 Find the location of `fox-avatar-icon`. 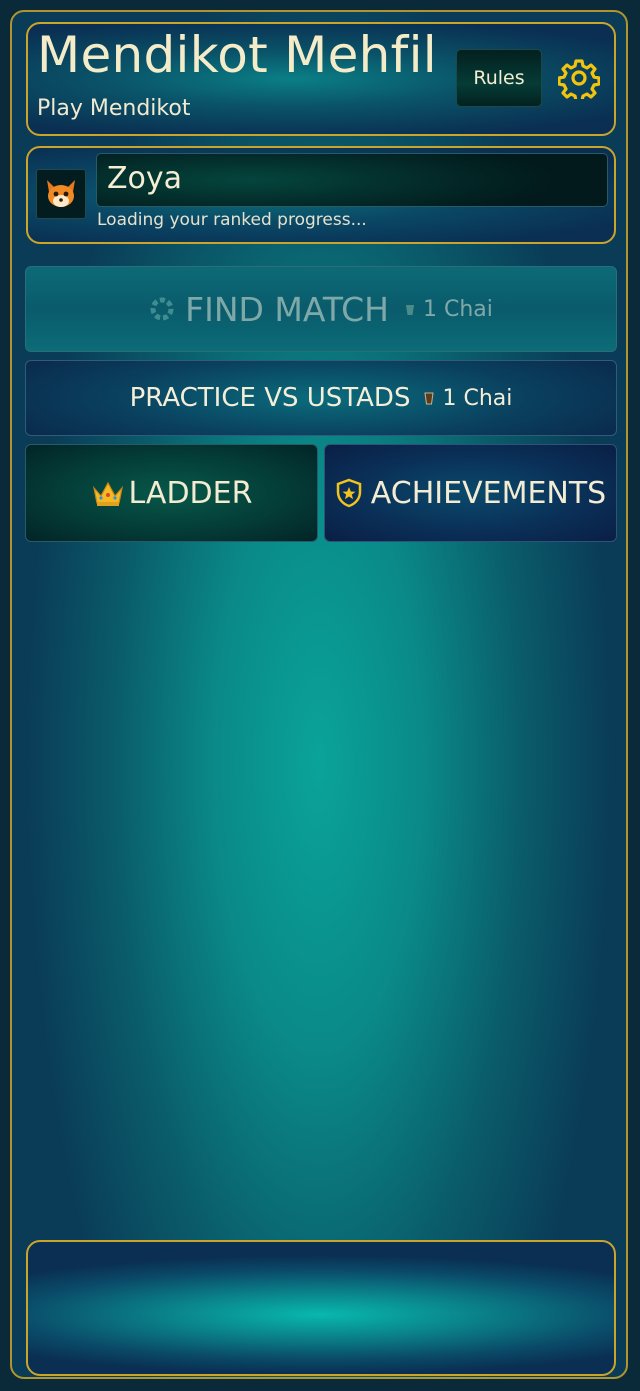

fox-avatar-icon is located at coordinates (61, 194).